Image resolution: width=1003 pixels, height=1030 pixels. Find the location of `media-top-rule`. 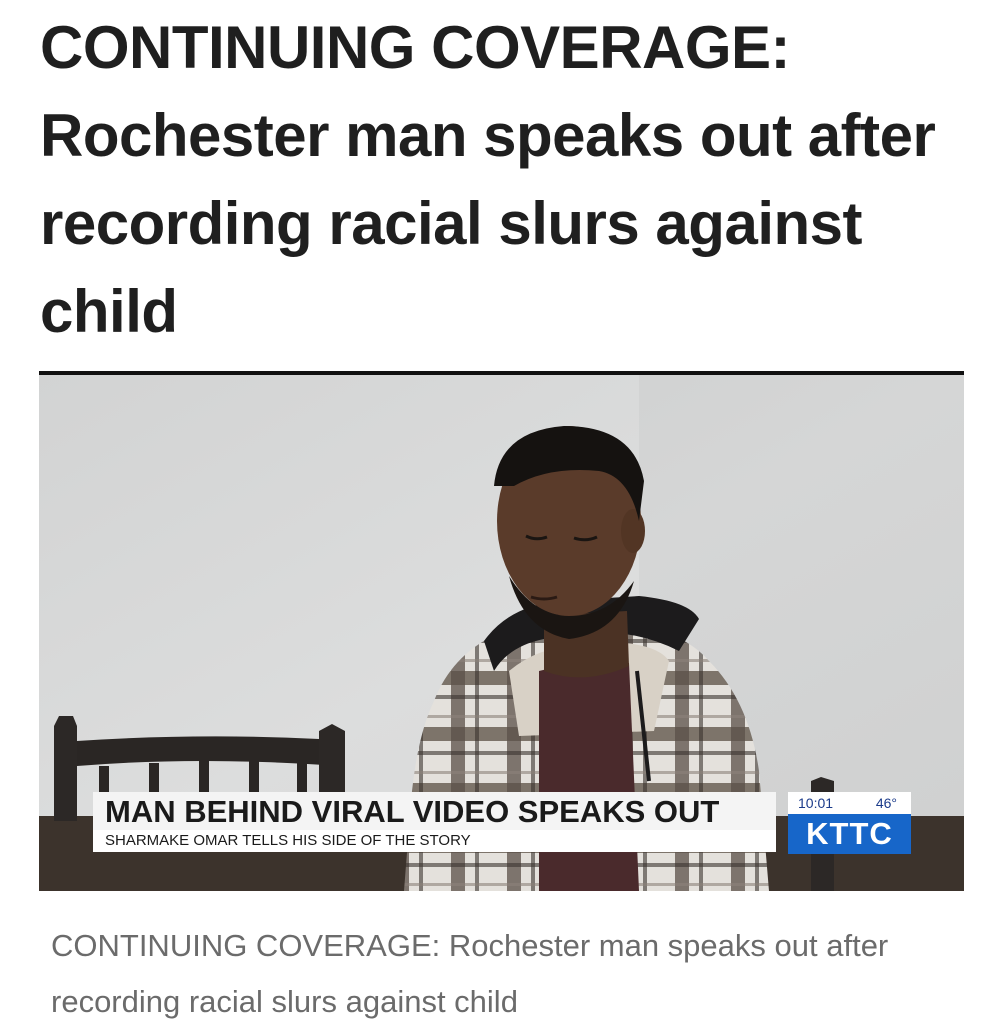

media-top-rule is located at coordinates (501, 373).